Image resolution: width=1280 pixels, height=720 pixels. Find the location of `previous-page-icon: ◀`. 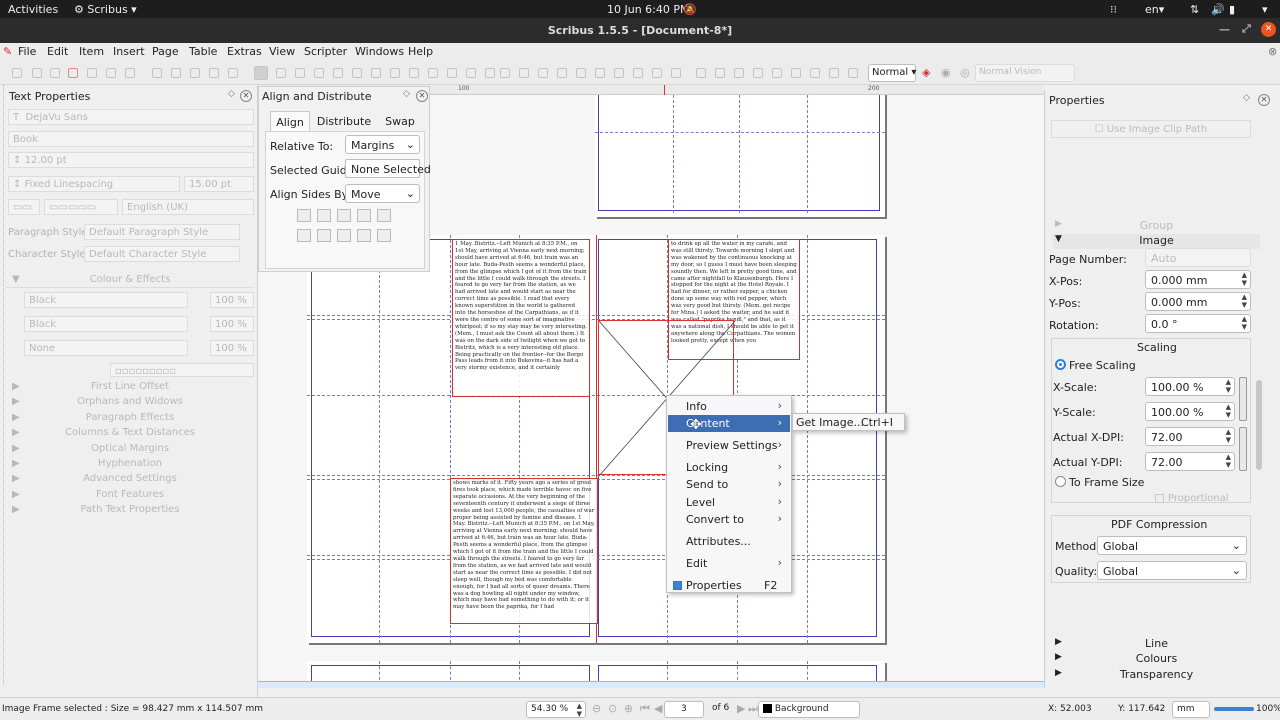

previous-page-icon: ◀ is located at coordinates (658, 708).